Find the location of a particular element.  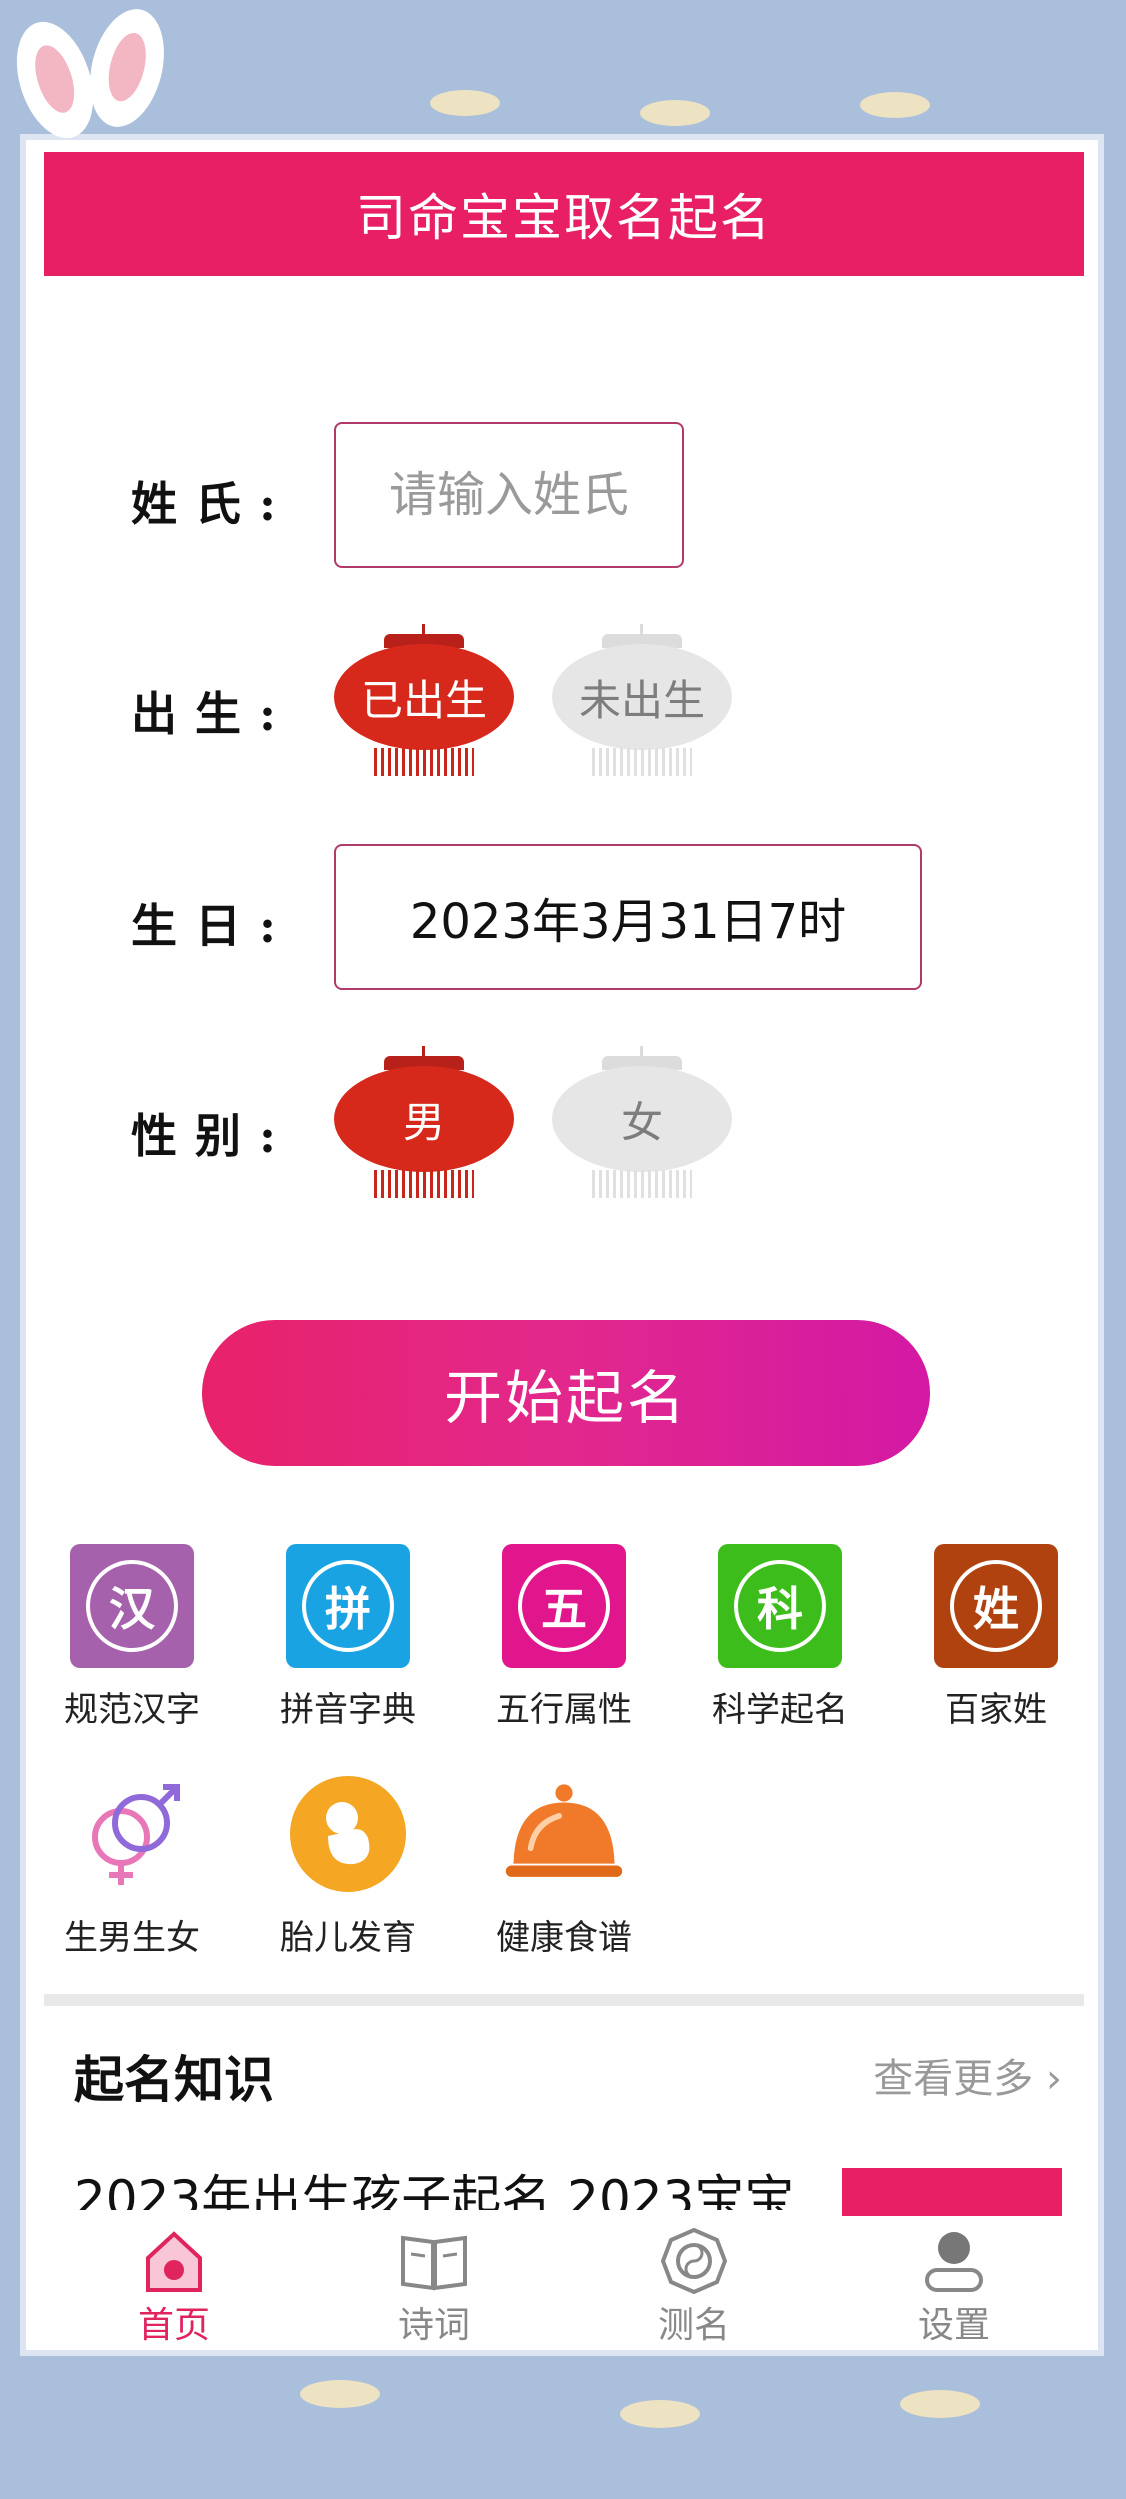

tool-label: 五行属性 is located at coordinates (564, 1710).